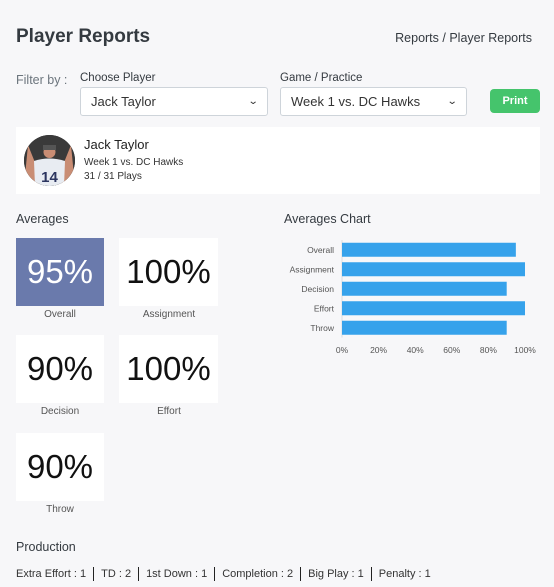 This screenshot has height=587, width=554. I want to click on production-item: 1st Down : 1, so click(176, 574).